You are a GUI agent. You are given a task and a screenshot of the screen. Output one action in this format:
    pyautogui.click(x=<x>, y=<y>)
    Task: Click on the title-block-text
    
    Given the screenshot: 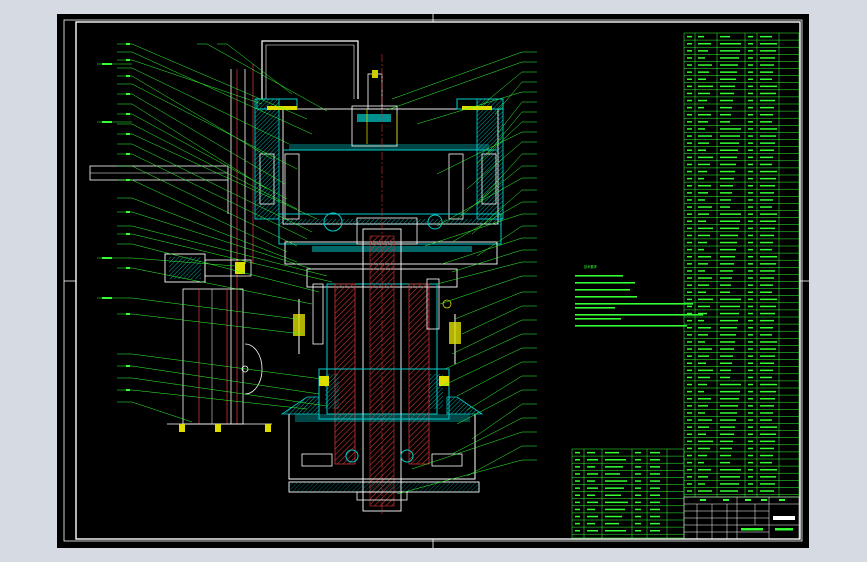 What is the action you would take?
    pyautogui.click(x=747, y=515)
    